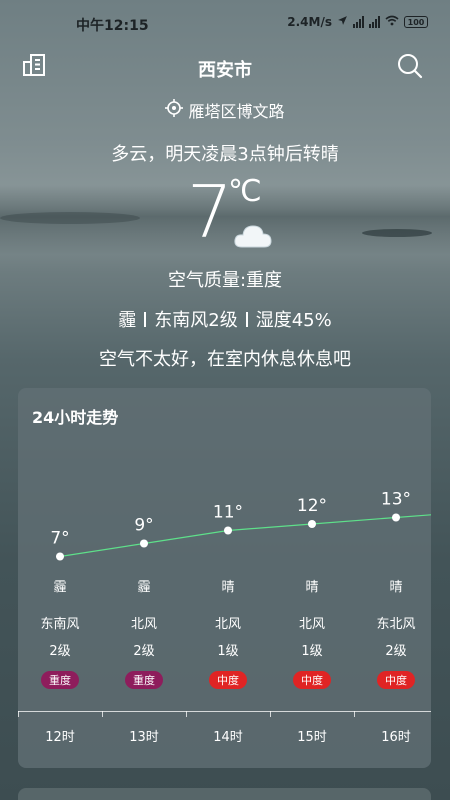  I want to click on hourly-forecast-title: 24小时走势, so click(75, 417).